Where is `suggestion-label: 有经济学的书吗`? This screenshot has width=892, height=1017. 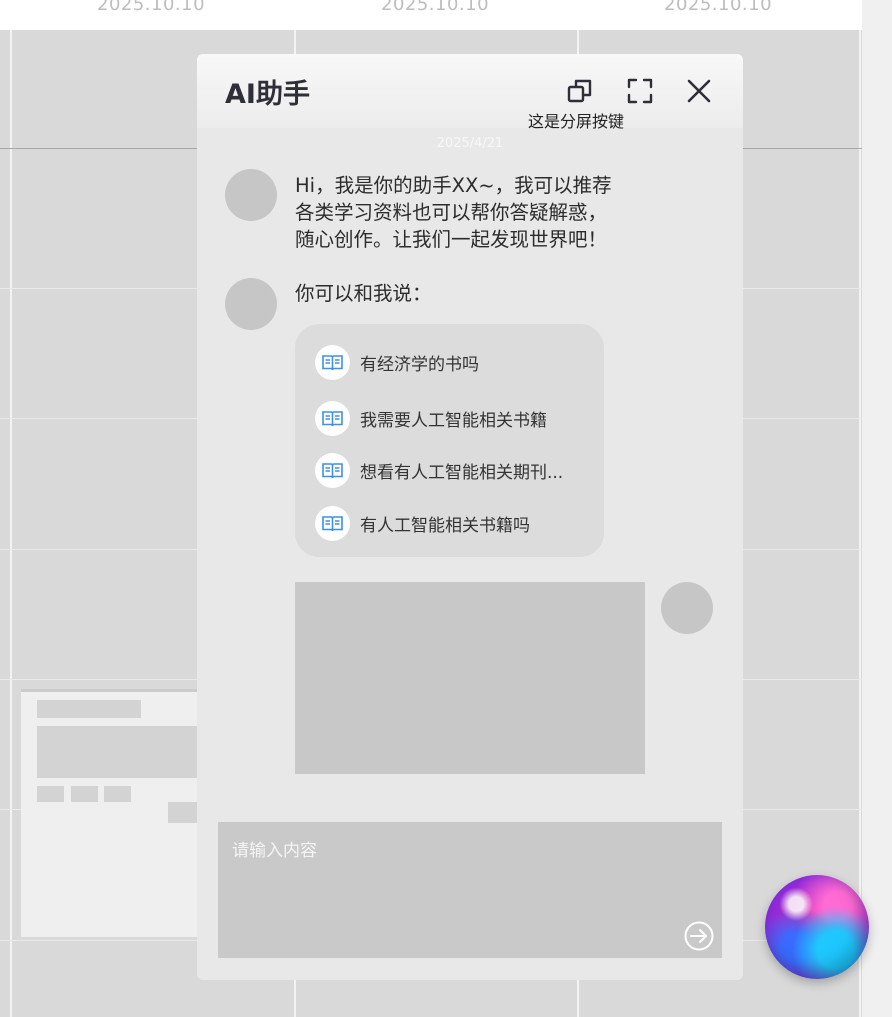
suggestion-label: 有经济学的书吗 is located at coordinates (419, 364).